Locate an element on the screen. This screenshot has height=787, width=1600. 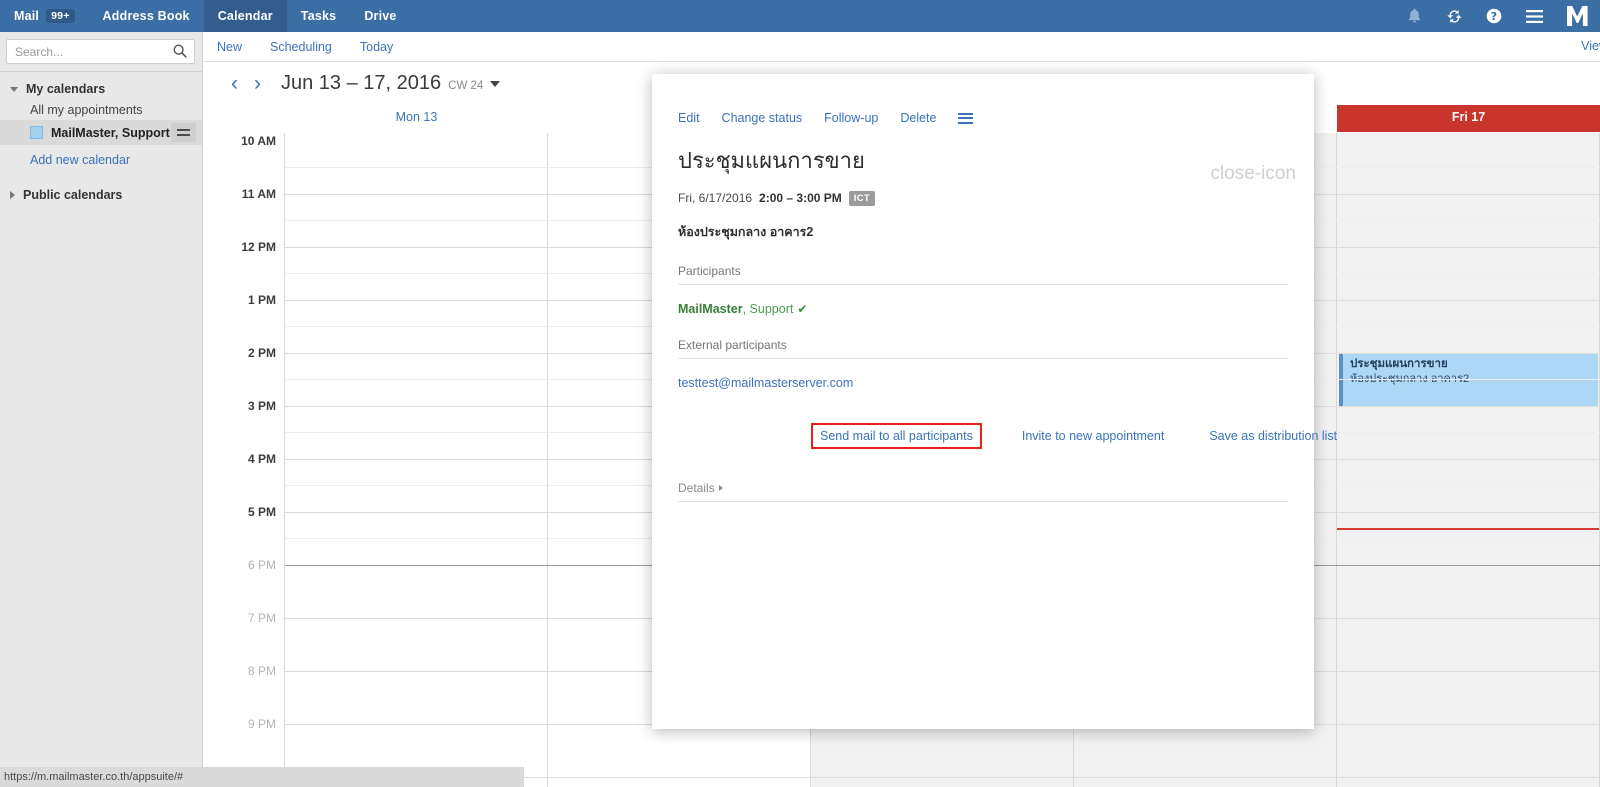
modal-action-bar: Edit Change status Follow-up Delete is located at coordinates (983, 99).